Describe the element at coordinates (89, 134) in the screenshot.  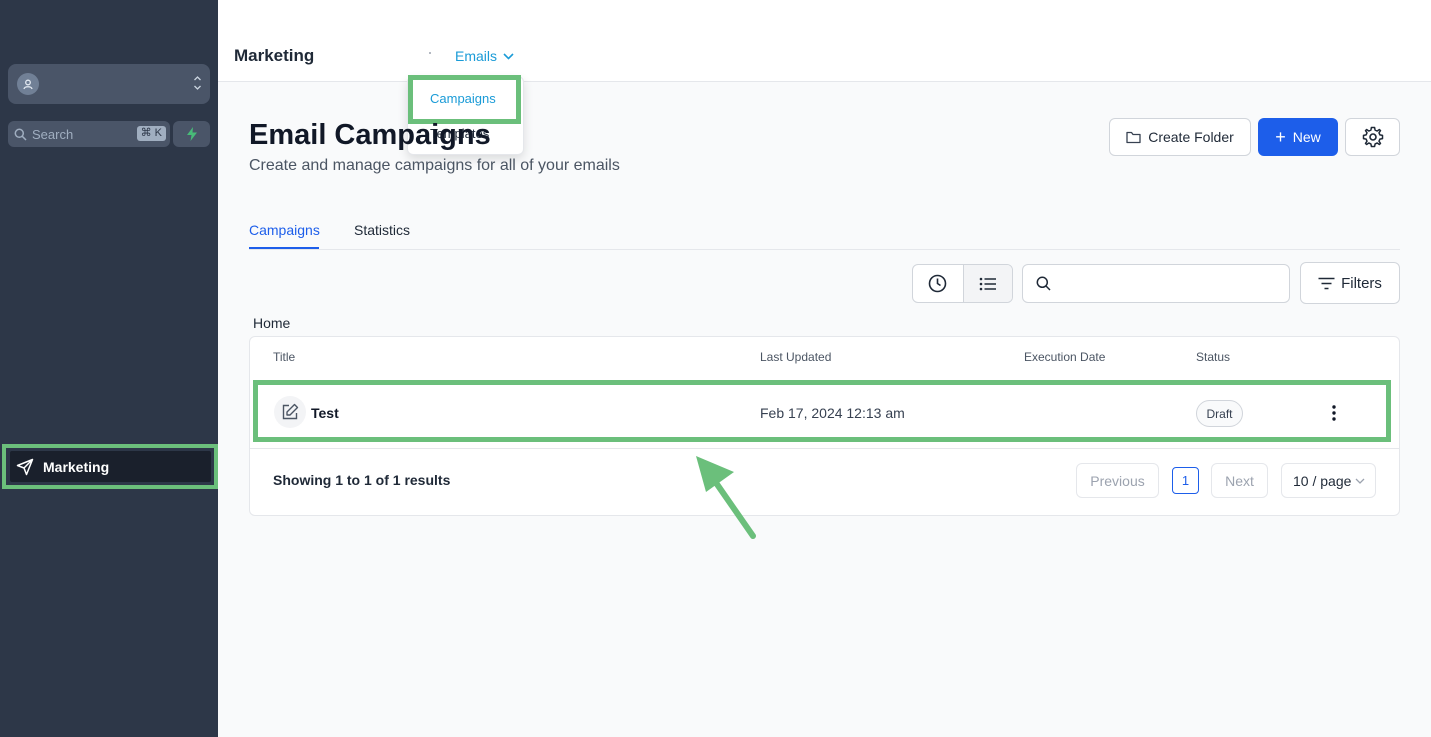
I see `sidebar-search: Search ⌘ K` at that location.